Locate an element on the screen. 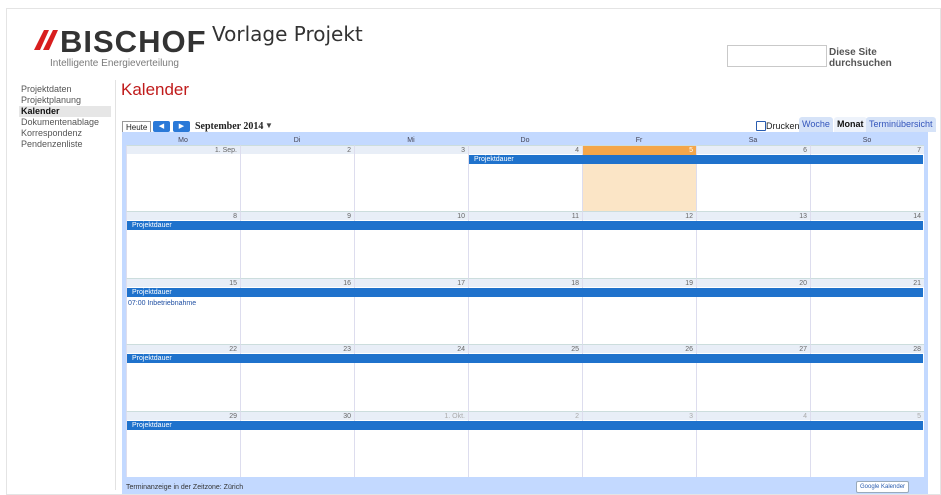 This screenshot has height=495, width=941. chevron-left-icon: ◀ is located at coordinates (161, 126).